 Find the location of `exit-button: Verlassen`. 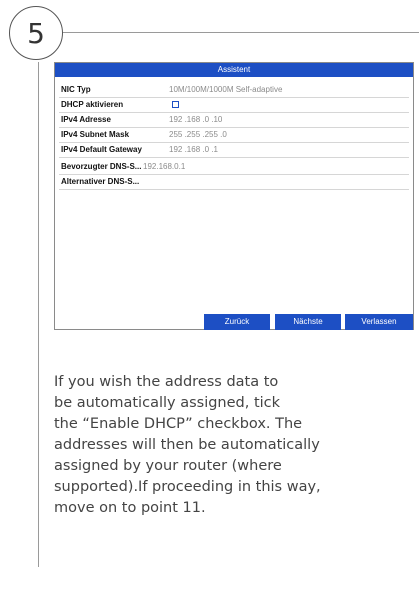

exit-button: Verlassen is located at coordinates (379, 322).